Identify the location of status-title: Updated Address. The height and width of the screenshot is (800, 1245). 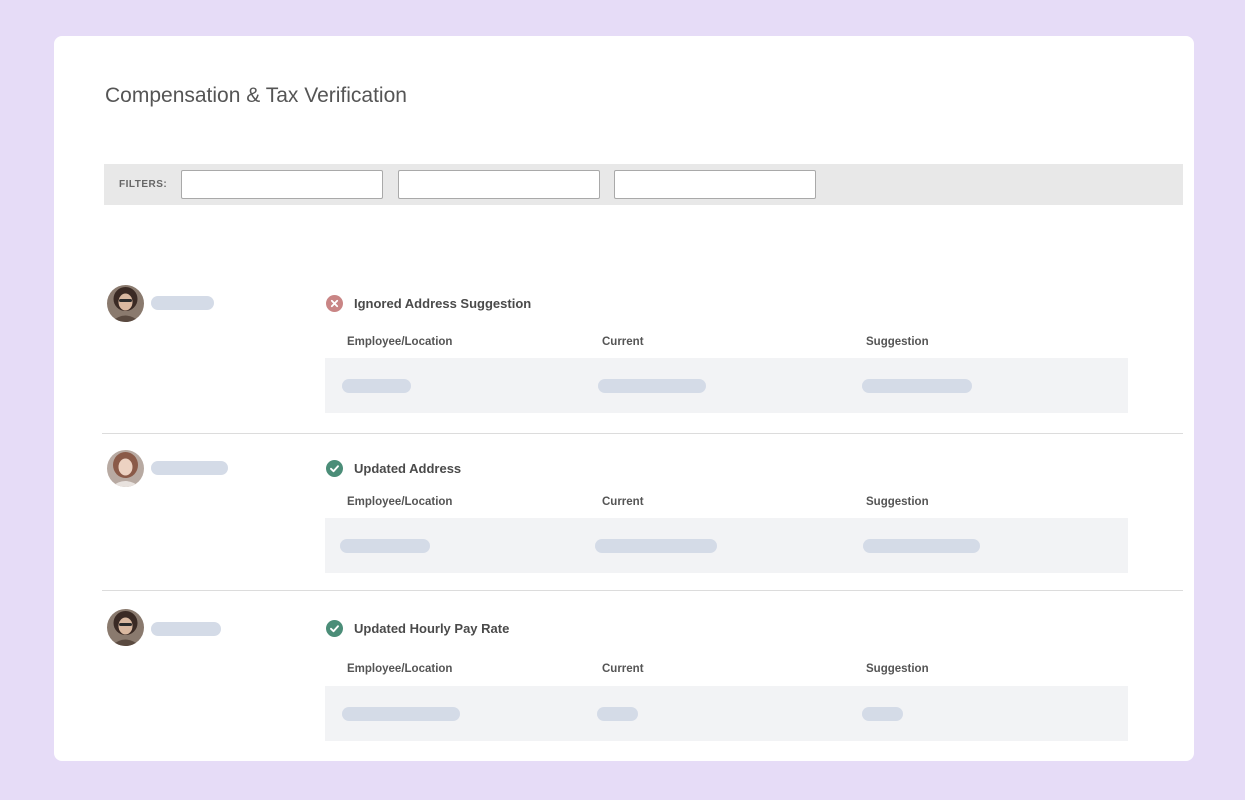
(408, 468).